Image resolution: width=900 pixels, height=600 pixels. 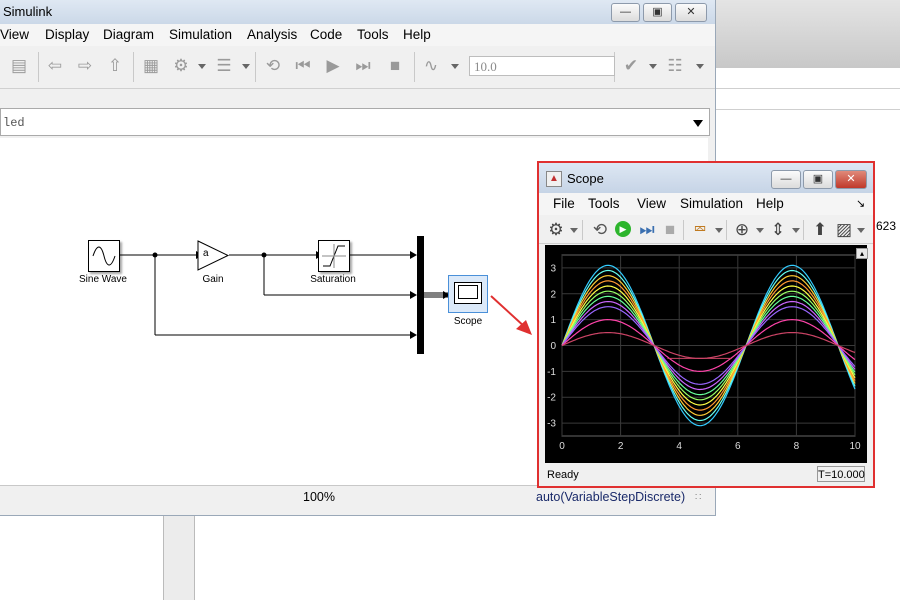 What do you see at coordinates (844, 230) in the screenshot?
I see `measurements-icon: ▨` at bounding box center [844, 230].